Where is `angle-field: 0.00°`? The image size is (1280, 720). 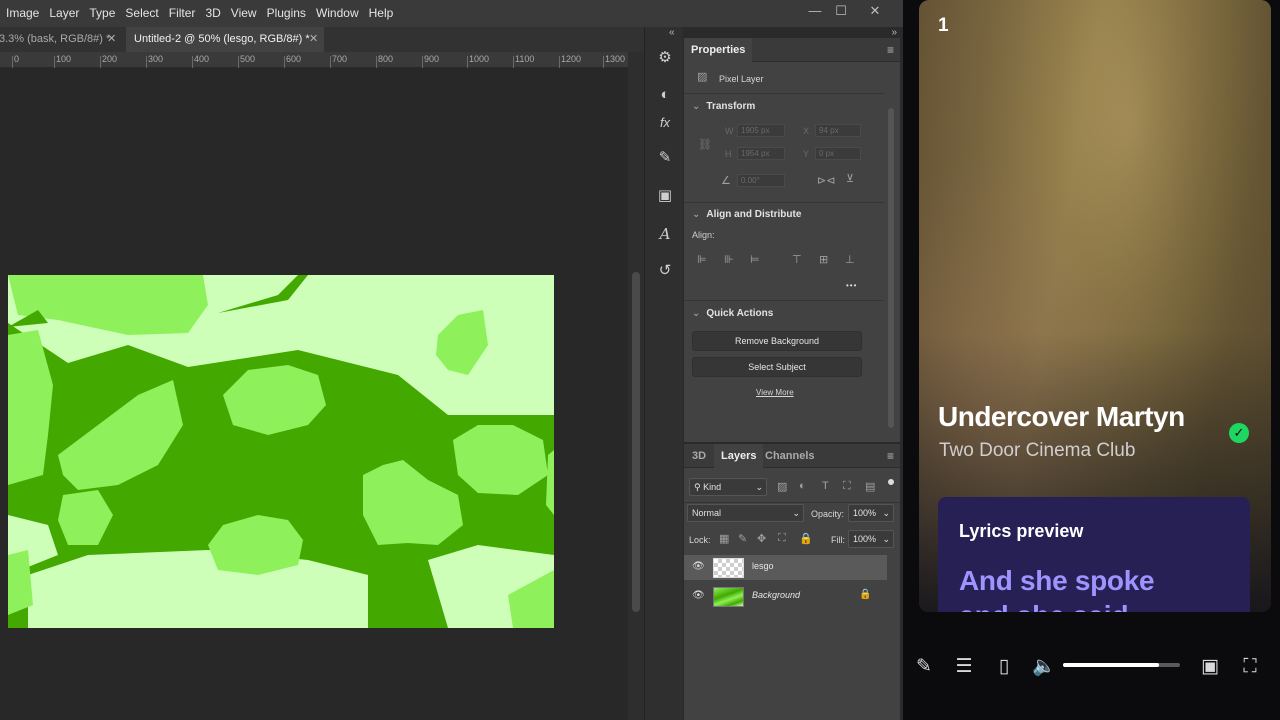 angle-field: 0.00° is located at coordinates (761, 180).